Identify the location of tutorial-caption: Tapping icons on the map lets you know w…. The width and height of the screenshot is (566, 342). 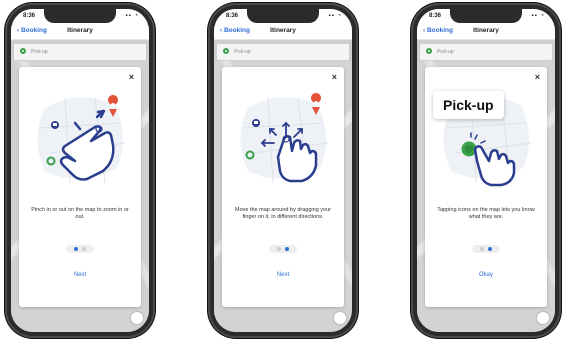
(486, 213).